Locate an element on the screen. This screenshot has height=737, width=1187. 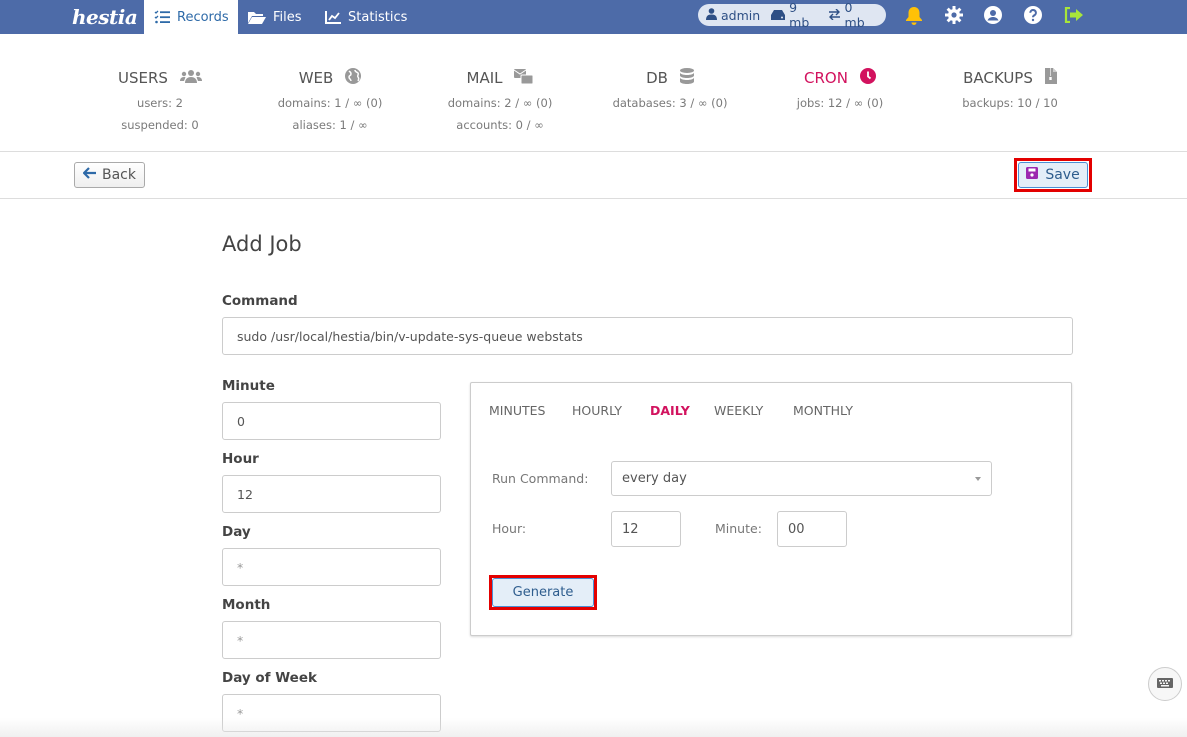
run-command-select: every day is located at coordinates (801, 478).